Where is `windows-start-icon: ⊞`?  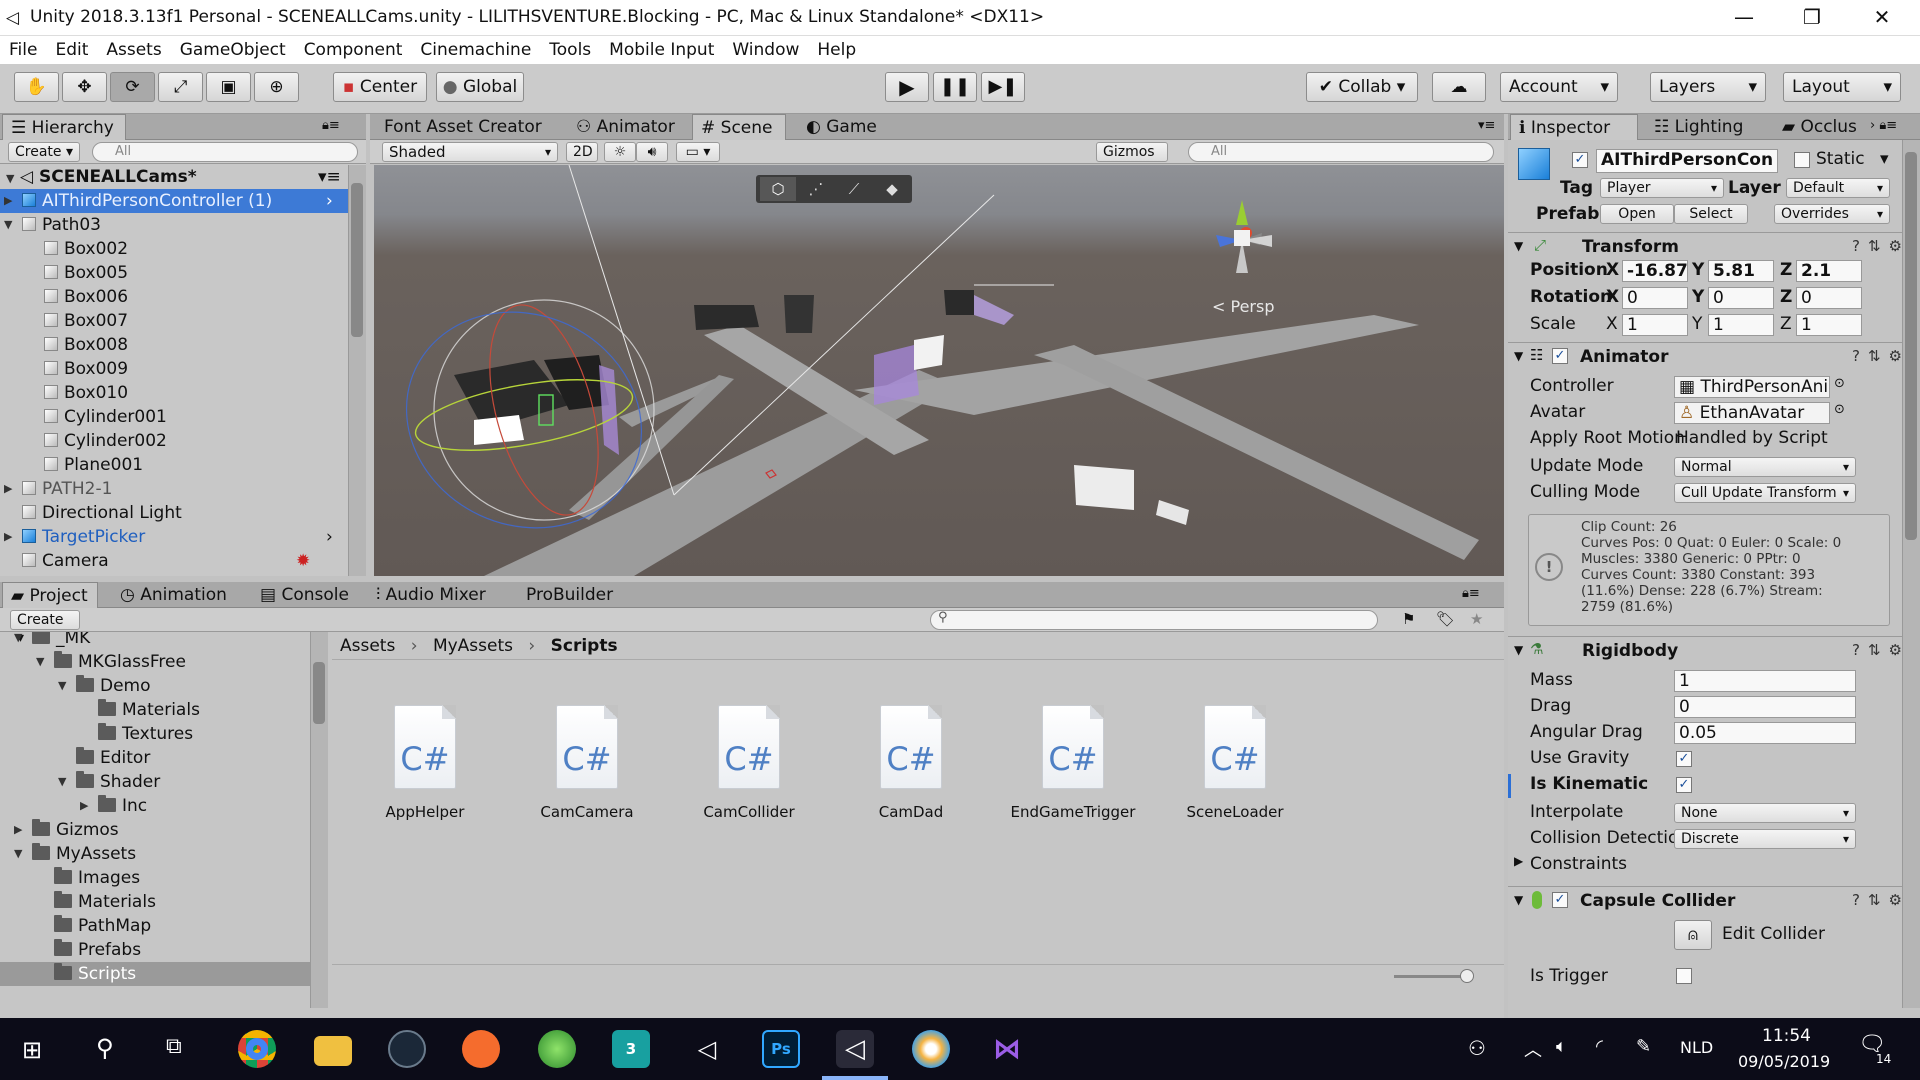 windows-start-icon: ⊞ is located at coordinates (32, 1050).